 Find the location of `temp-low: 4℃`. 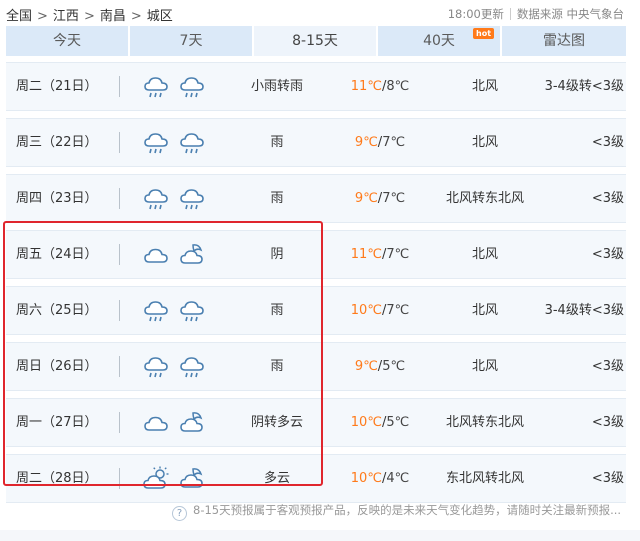

temp-low: 4℃ is located at coordinates (398, 478).